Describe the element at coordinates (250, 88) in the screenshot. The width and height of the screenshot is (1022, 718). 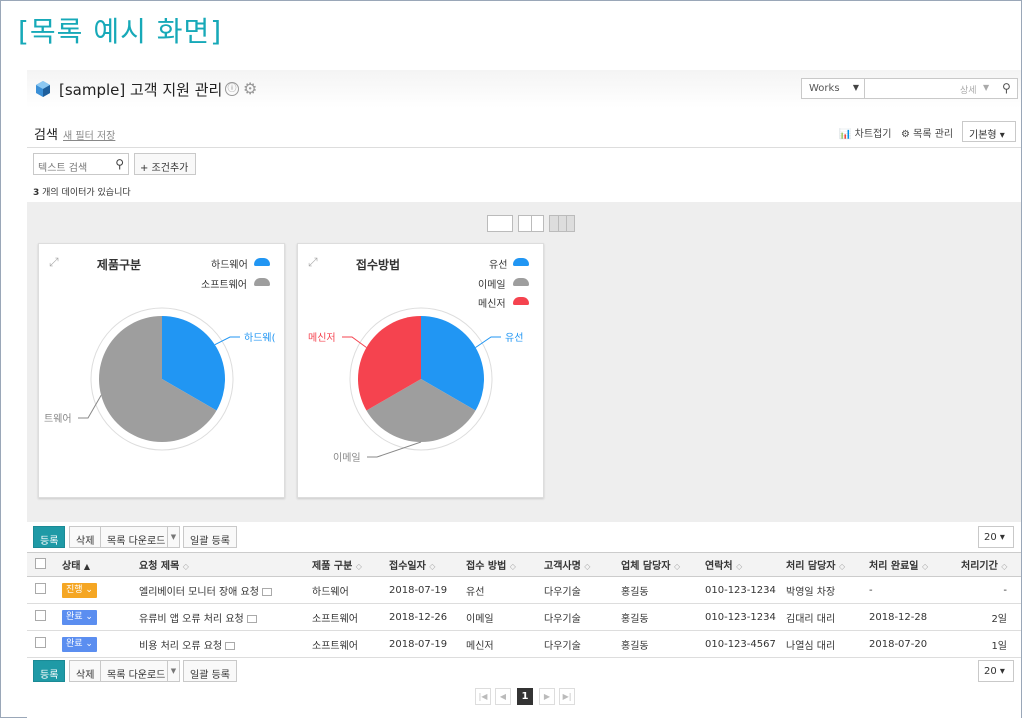
I see `settings-gear-icon: ⚙` at that location.